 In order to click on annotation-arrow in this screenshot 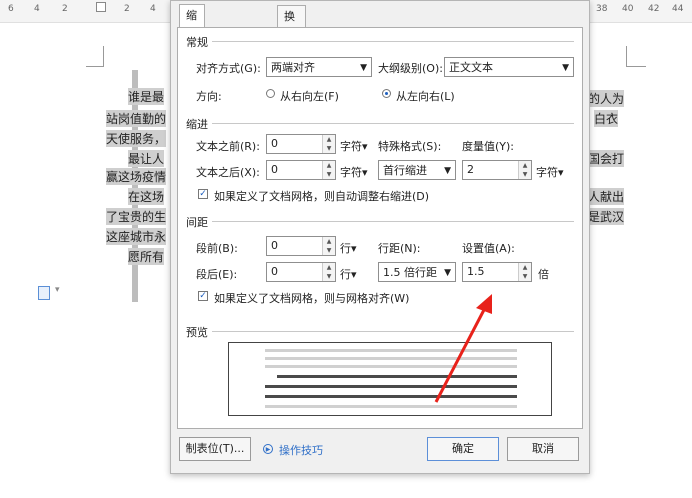, I will do `click(463, 348)`.